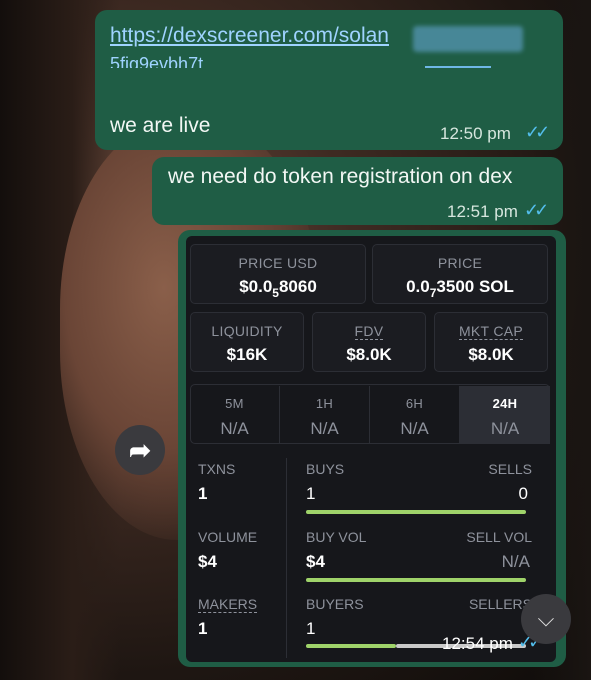 Image resolution: width=591 pixels, height=680 pixels. I want to click on buyers-value: 1, so click(311, 628).